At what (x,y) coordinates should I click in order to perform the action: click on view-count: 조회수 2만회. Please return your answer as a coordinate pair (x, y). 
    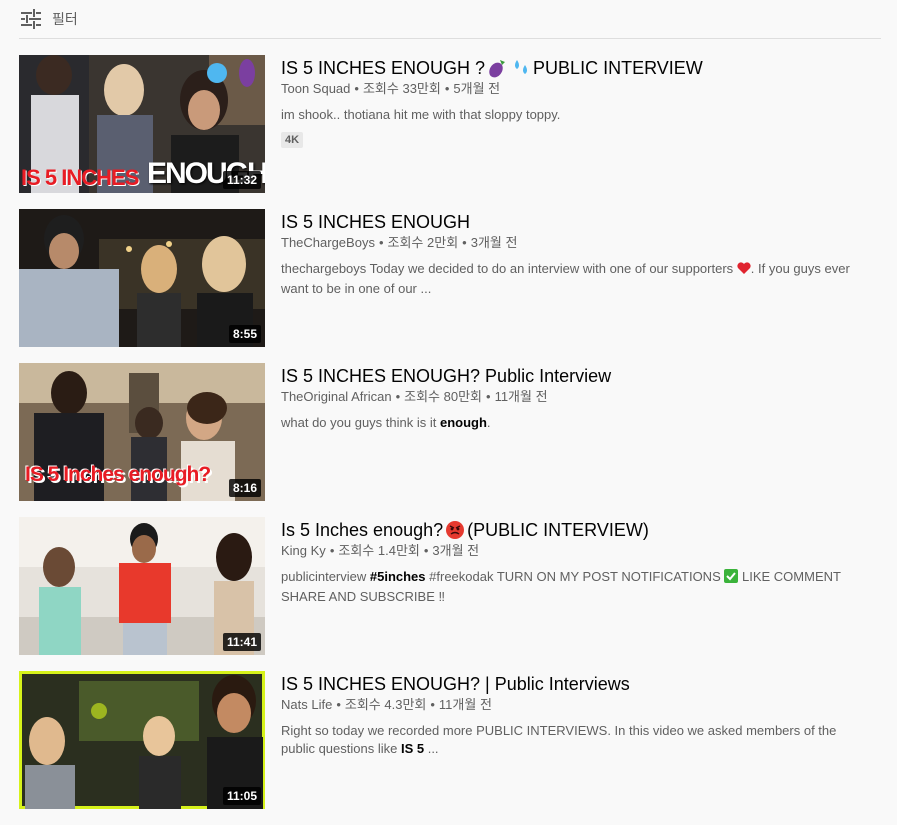
    Looking at the image, I should click on (423, 242).